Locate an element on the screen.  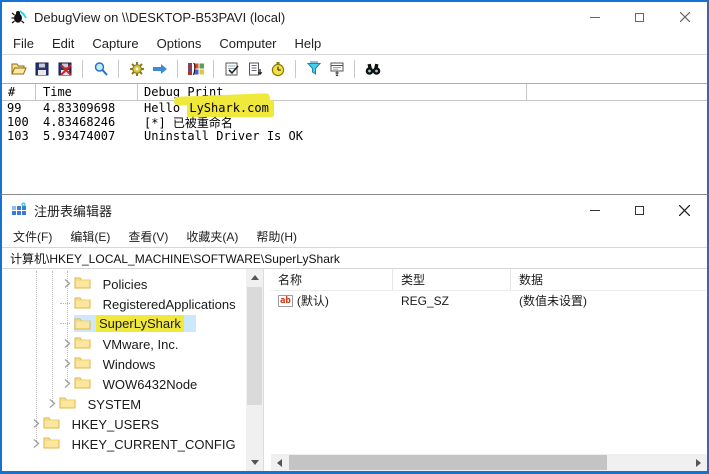
autoscroll-button is located at coordinates (254, 69).